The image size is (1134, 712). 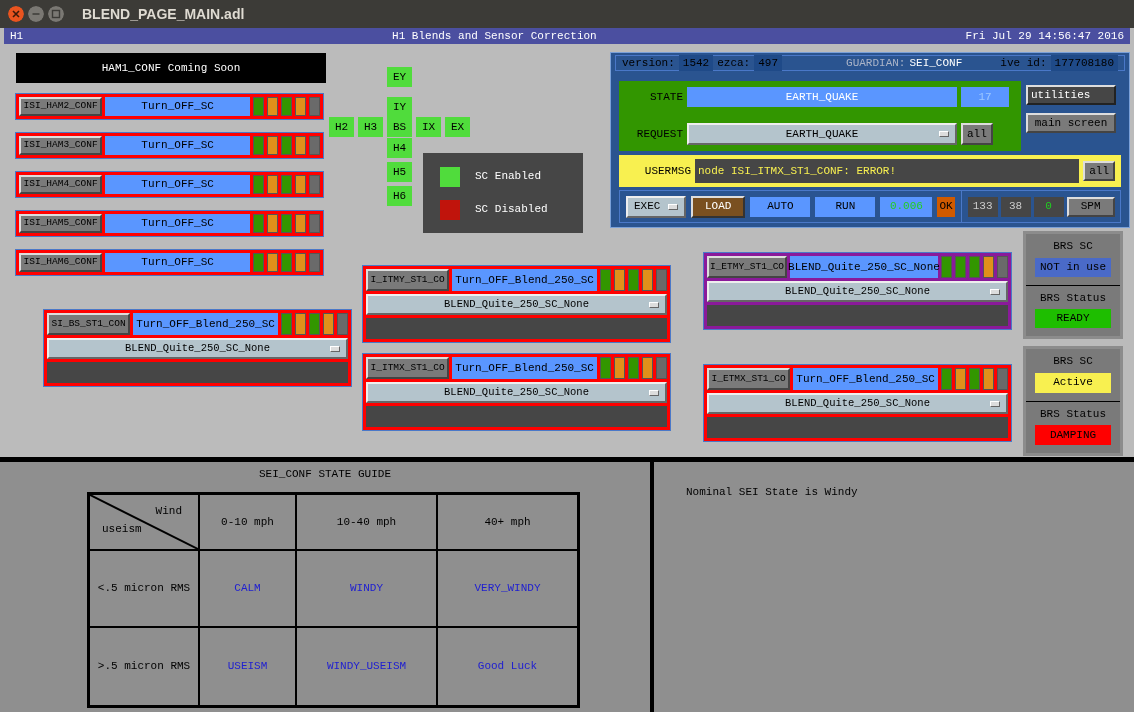 What do you see at coordinates (17, 36) in the screenshot?
I see `site-label: H1` at bounding box center [17, 36].